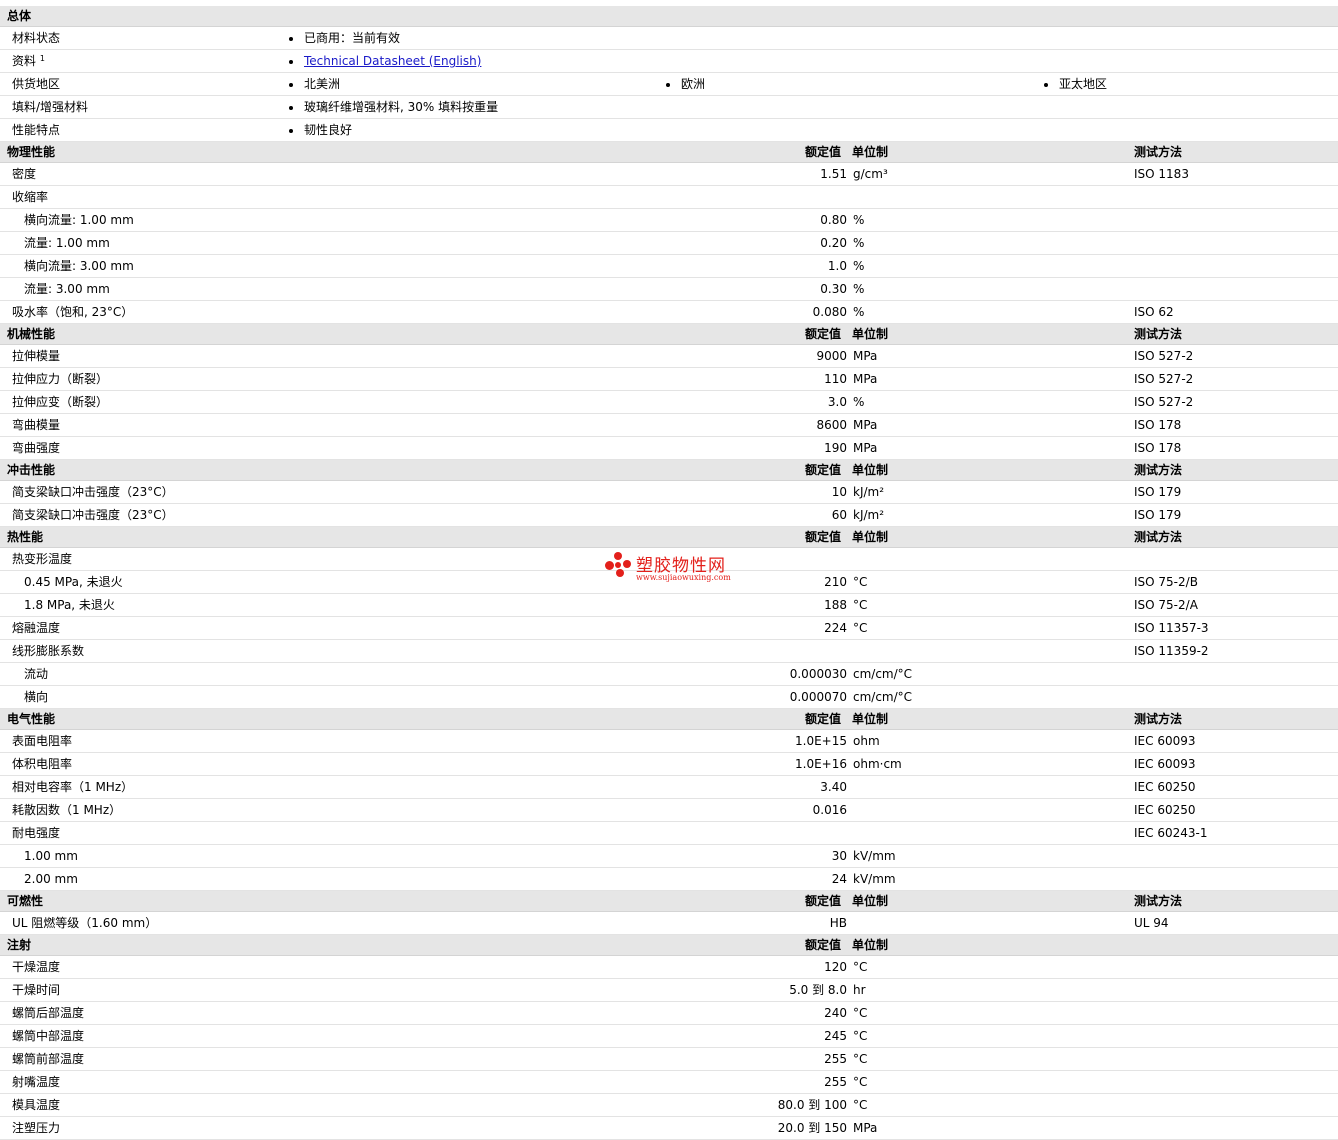 The height and width of the screenshot is (1140, 1338). I want to click on property-row: 拉伸应变（断裂） 3.0% ISO 527-2, so click(669, 402).